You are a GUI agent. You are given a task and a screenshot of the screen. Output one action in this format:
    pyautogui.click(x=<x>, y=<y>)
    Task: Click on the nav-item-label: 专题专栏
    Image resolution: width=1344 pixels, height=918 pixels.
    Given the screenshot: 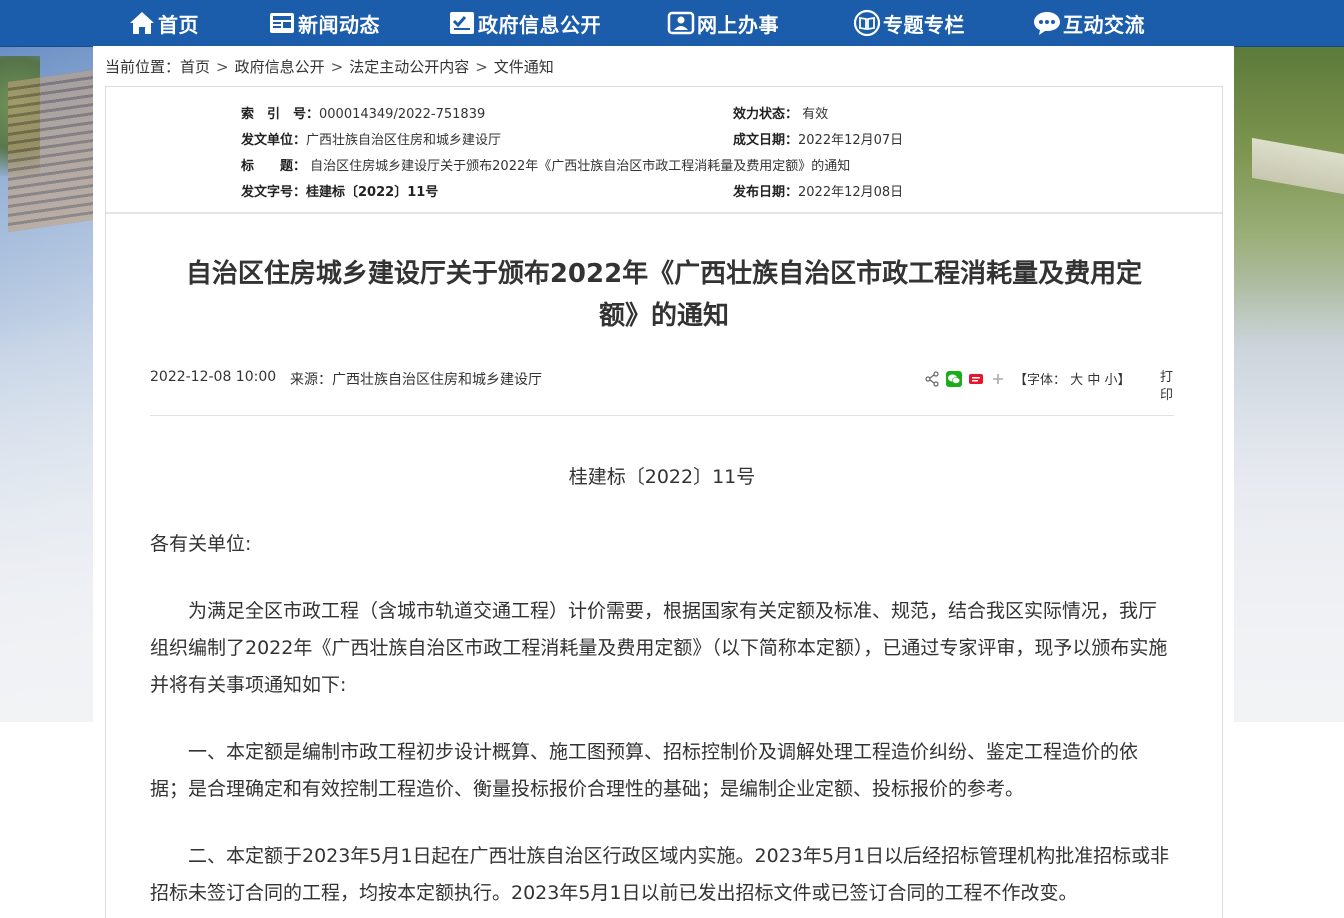 What is the action you would take?
    pyautogui.click(x=924, y=24)
    